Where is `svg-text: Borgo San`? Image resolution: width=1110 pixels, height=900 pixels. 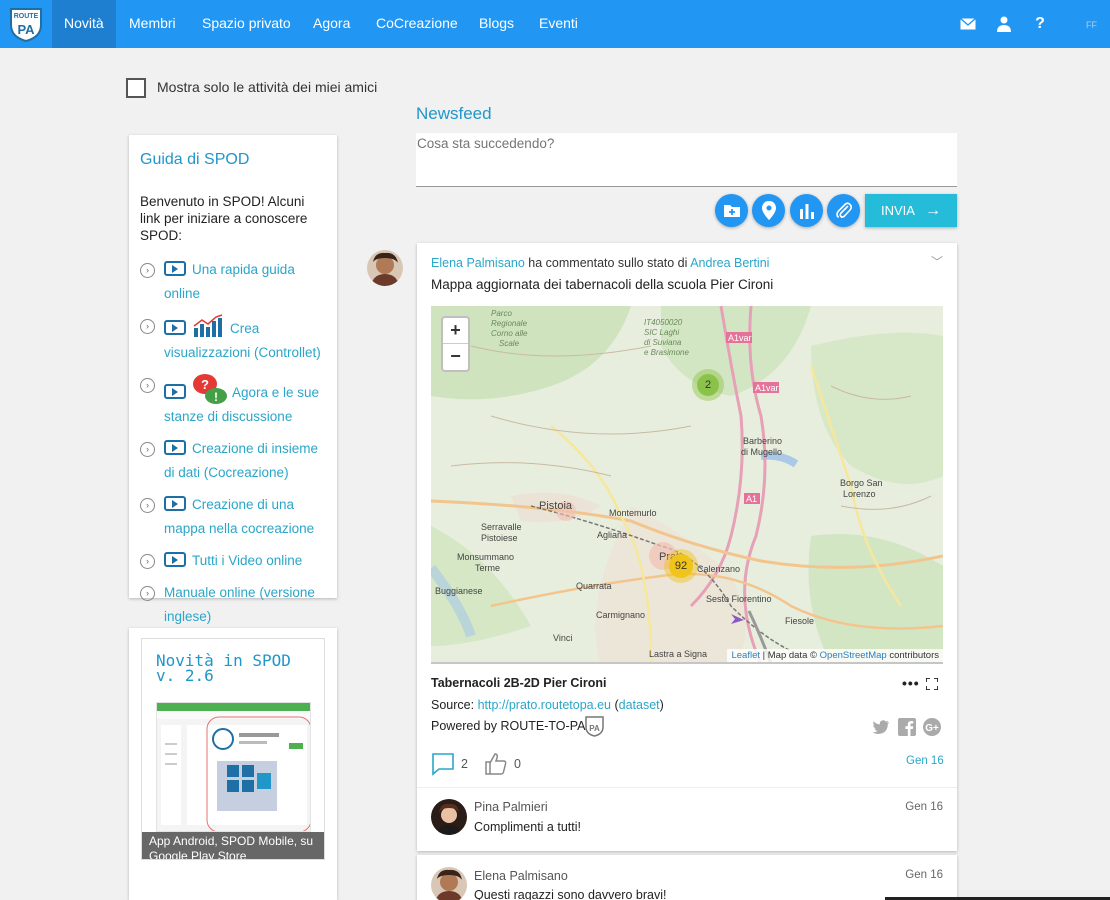 svg-text: Borgo San is located at coordinates (861, 483).